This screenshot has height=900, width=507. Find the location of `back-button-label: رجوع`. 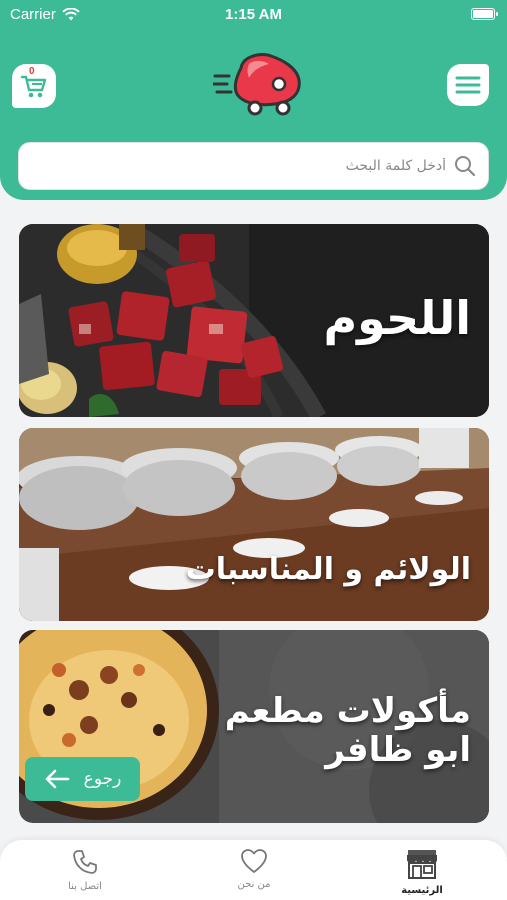

back-button-label: رجوع is located at coordinates (102, 779).